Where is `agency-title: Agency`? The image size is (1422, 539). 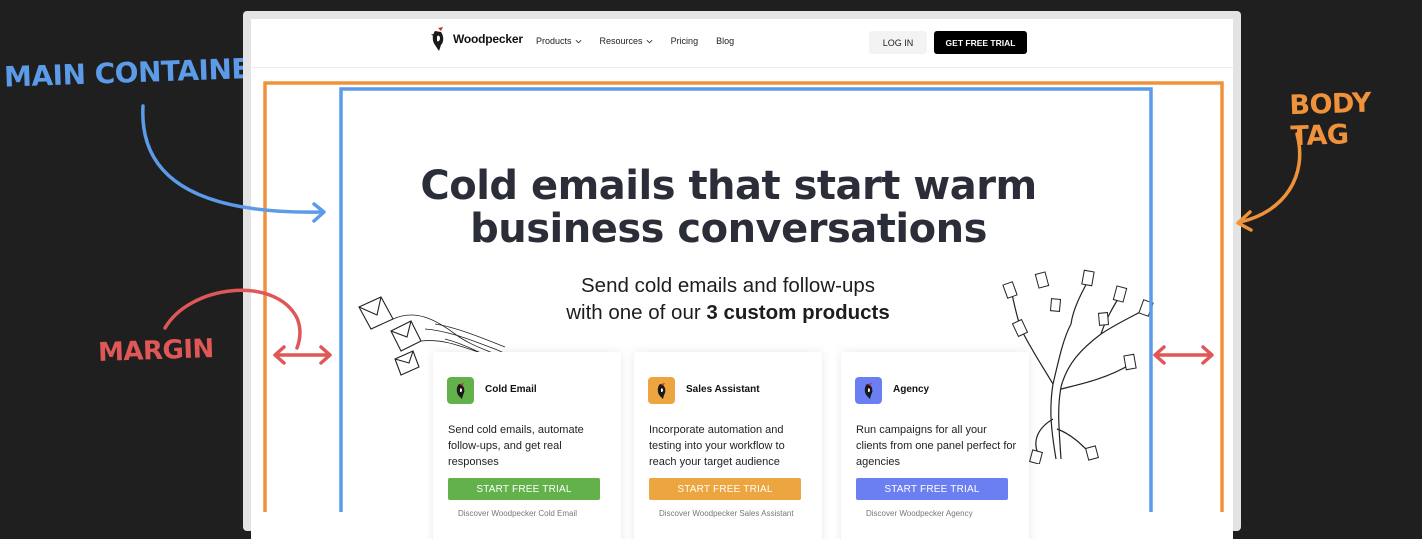
agency-title: Agency is located at coordinates (911, 389).